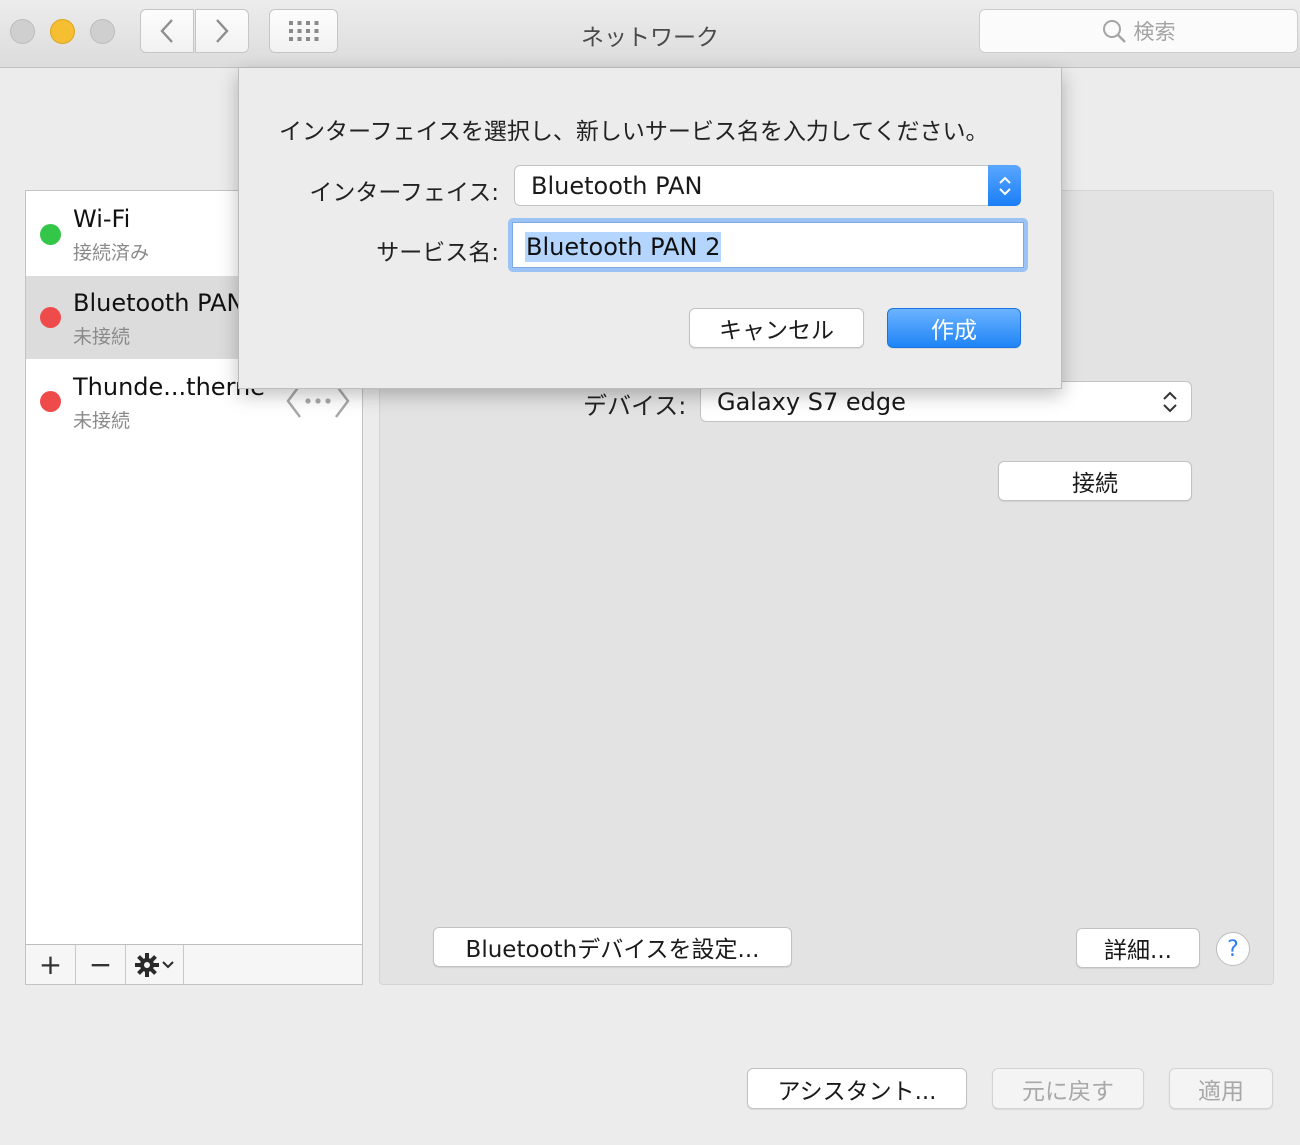  I want to click on interface-value: Bluetooth PAN, so click(617, 185).